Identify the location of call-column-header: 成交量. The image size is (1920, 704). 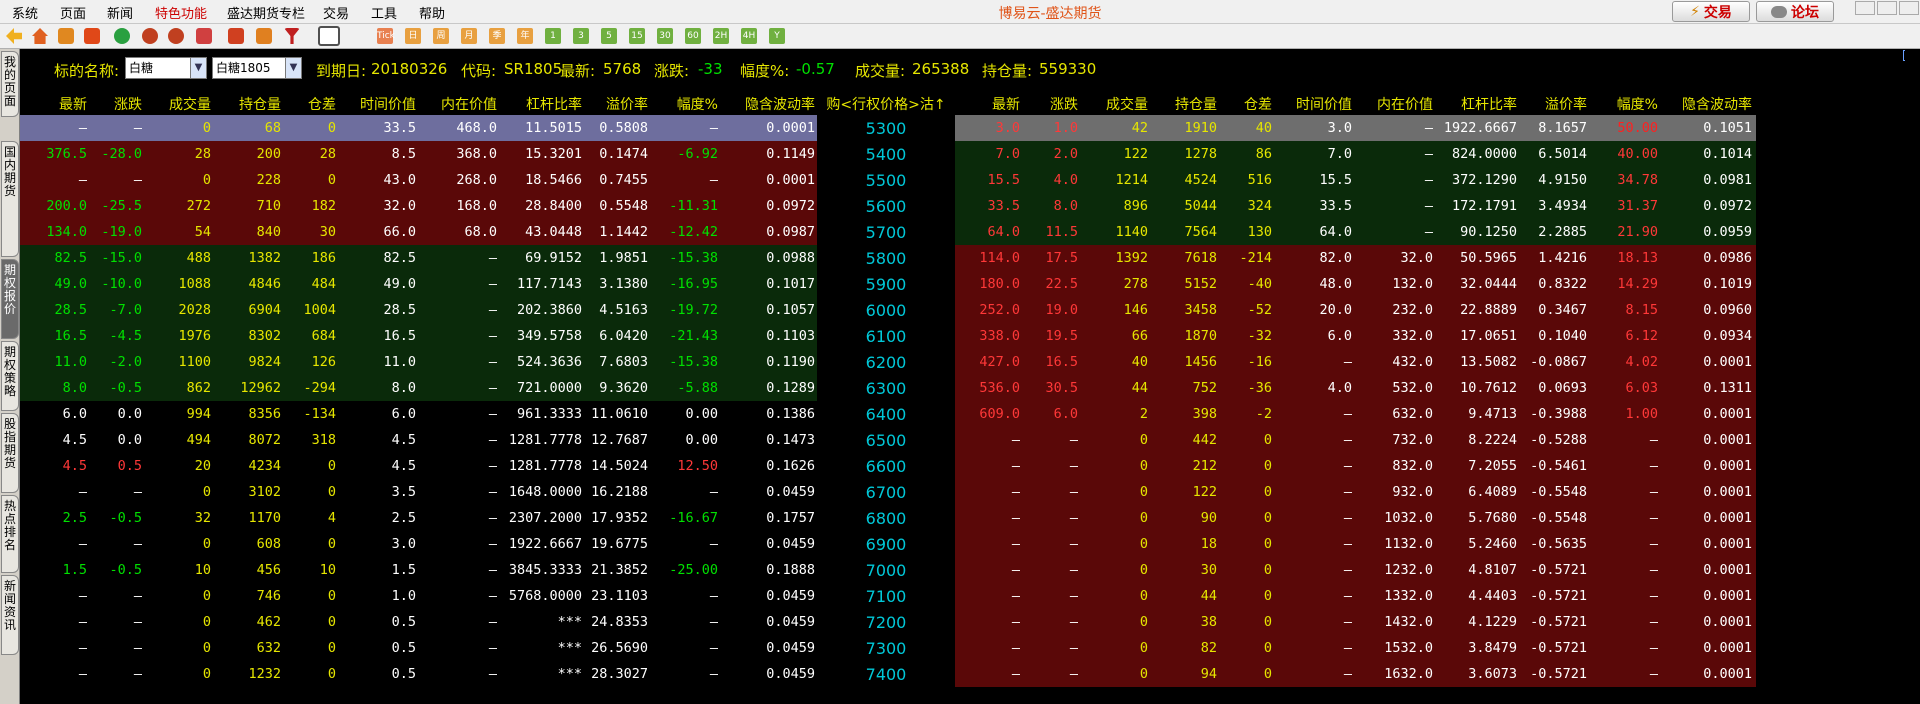
(176, 104).